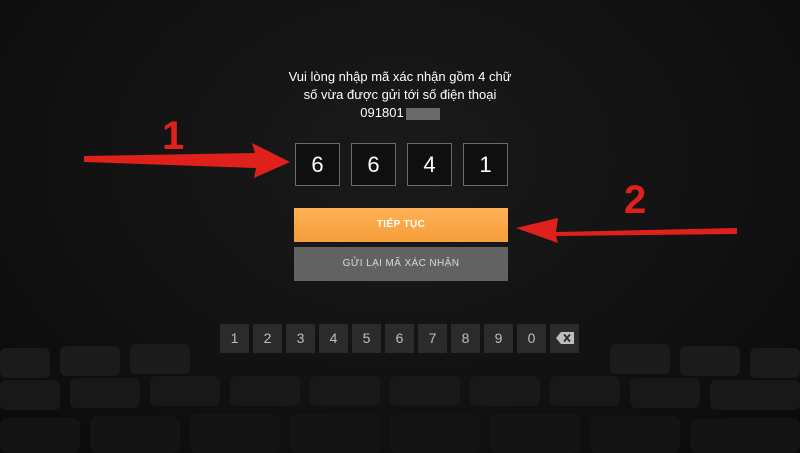 The width and height of the screenshot is (800, 453). I want to click on arrow-1-icon, so click(187, 160).